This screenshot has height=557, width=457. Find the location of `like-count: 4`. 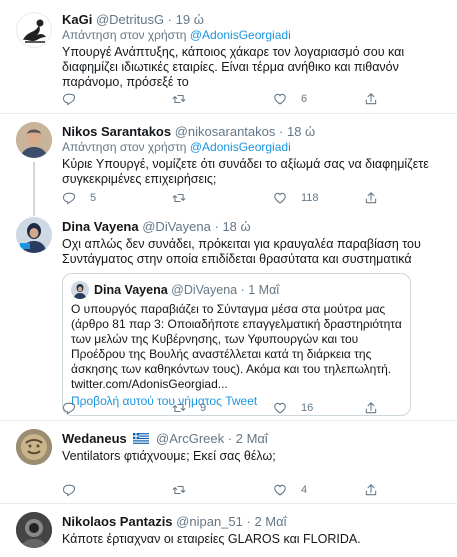

like-count: 4 is located at coordinates (304, 490).